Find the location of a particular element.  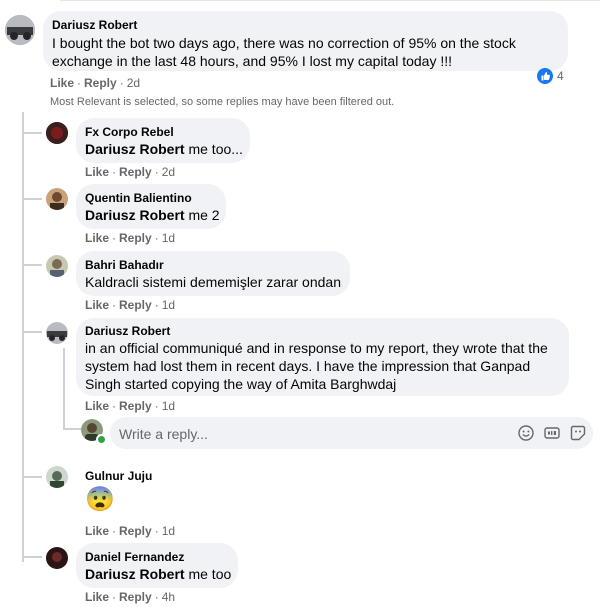

gif-icon is located at coordinates (552, 433).